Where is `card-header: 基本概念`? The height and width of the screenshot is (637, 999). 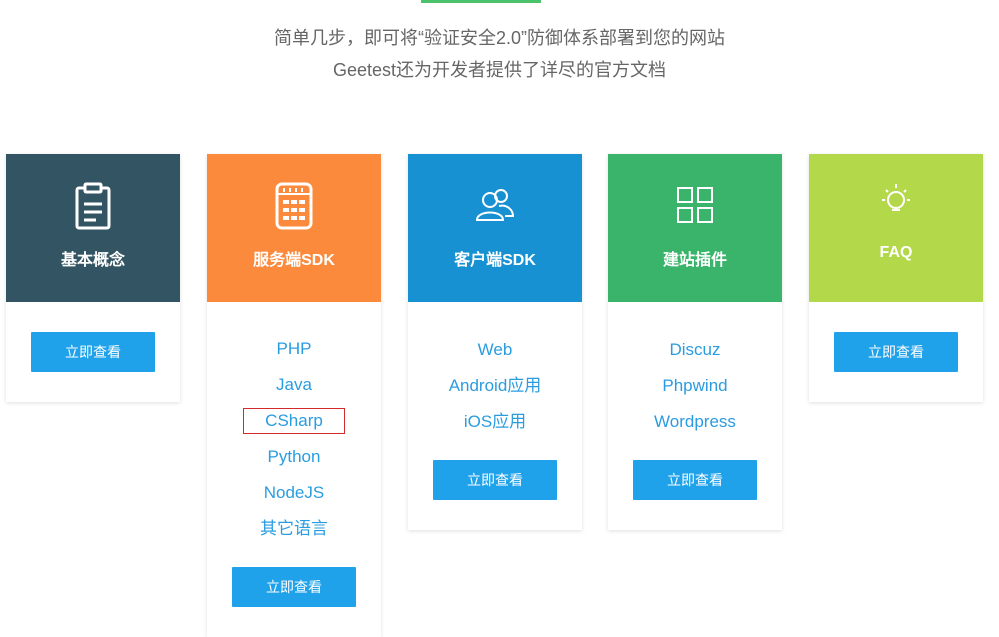
card-header: 基本概念 is located at coordinates (93, 228).